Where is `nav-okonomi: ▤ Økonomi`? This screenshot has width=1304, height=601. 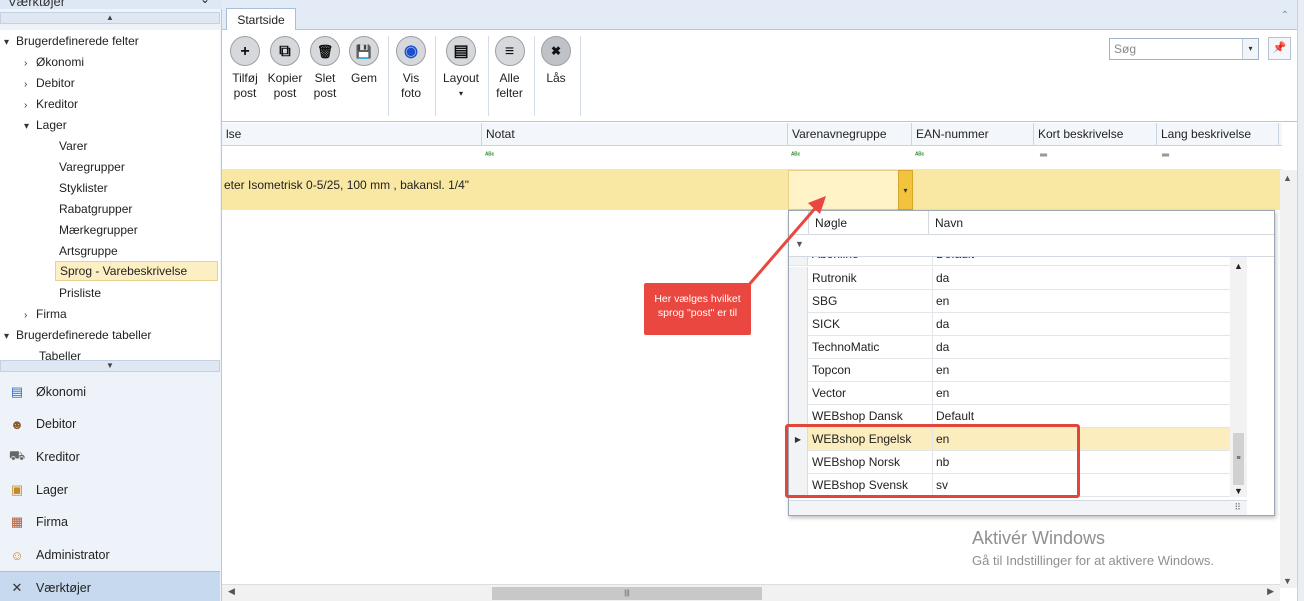
nav-okonomi: ▤ Økonomi is located at coordinates (110, 392).